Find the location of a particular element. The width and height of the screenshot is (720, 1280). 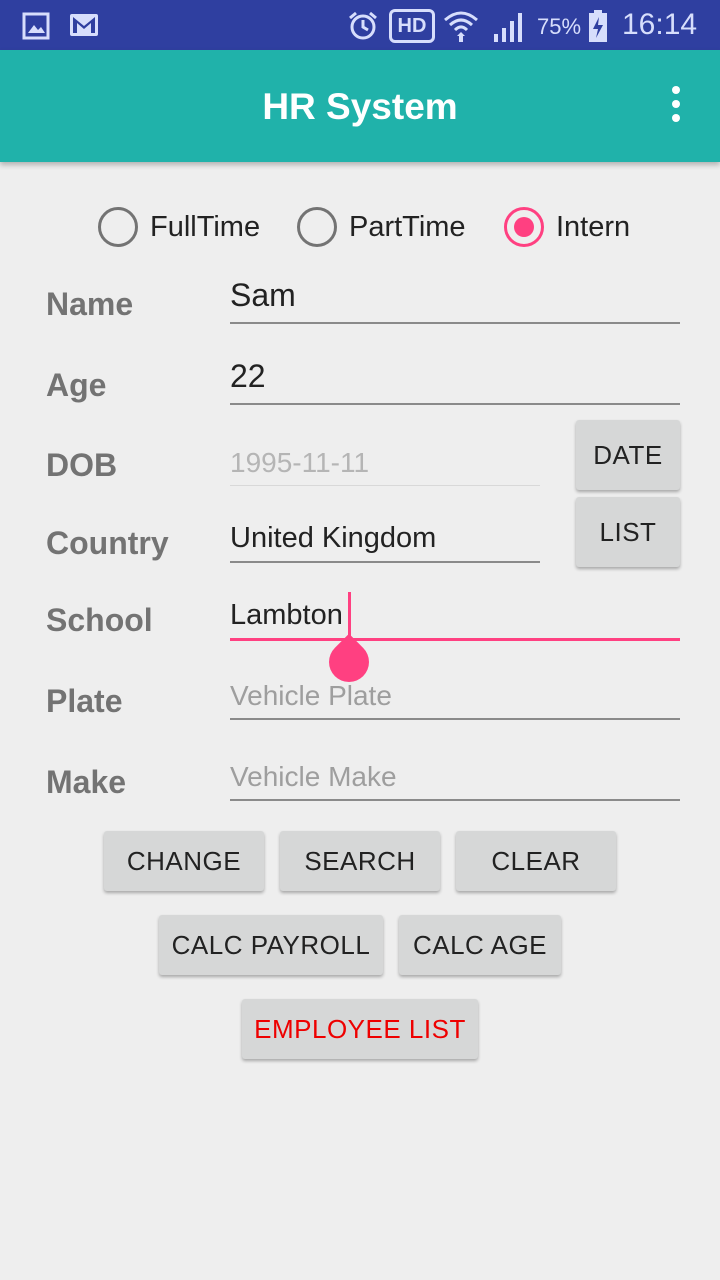

gallery-icon is located at coordinates (36, 26).